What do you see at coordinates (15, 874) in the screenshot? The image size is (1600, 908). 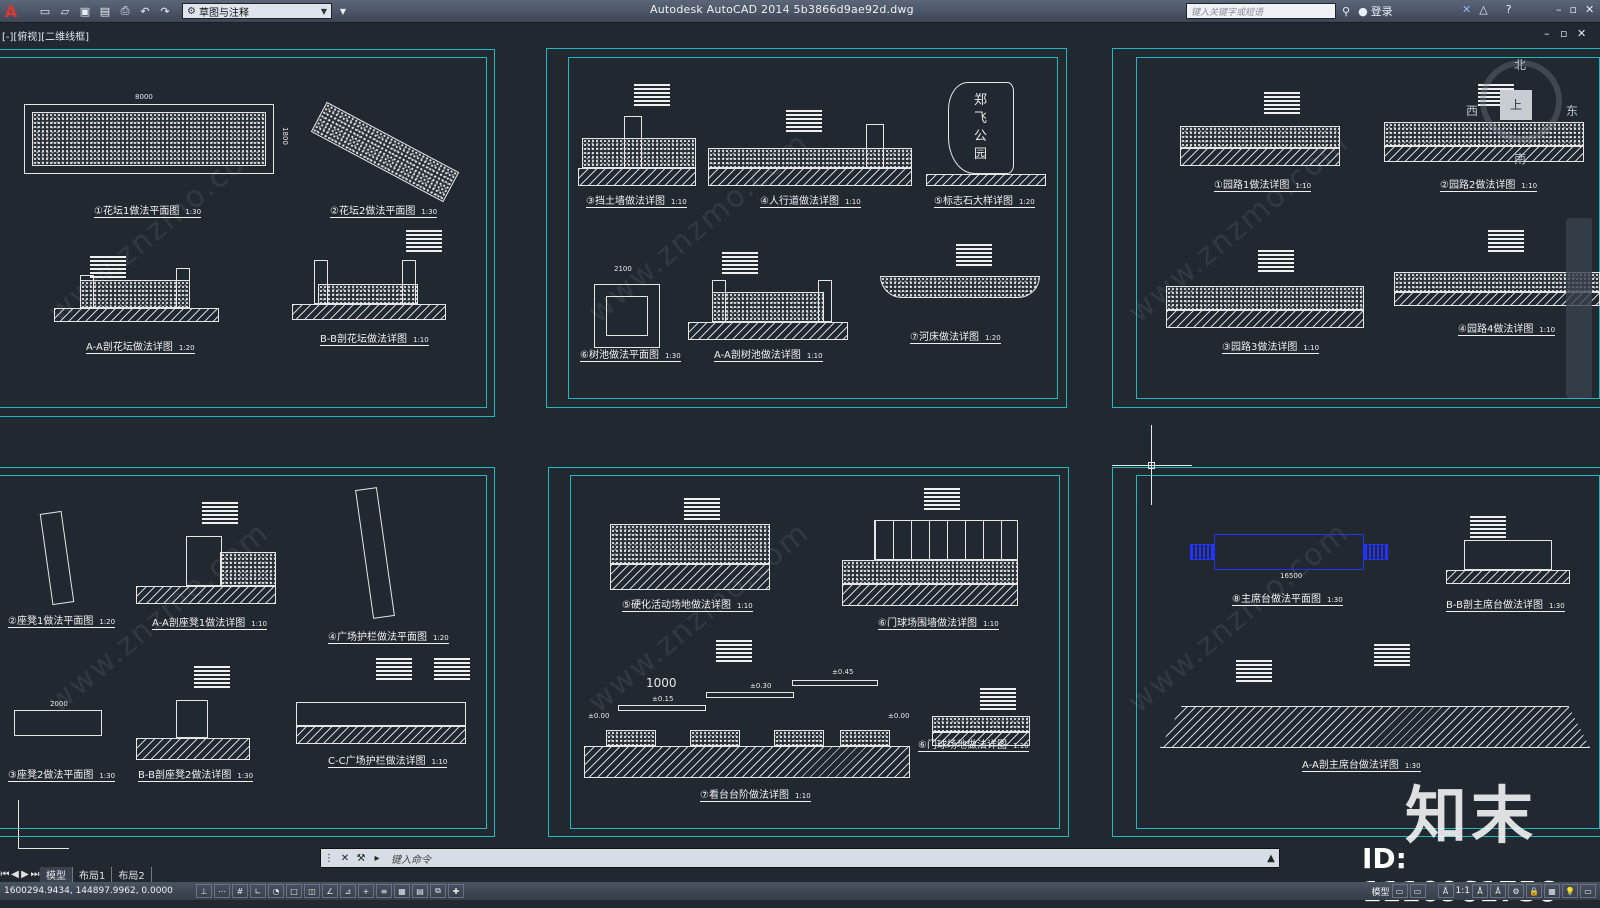 I see `prev-tab-icon: ◀` at bounding box center [15, 874].